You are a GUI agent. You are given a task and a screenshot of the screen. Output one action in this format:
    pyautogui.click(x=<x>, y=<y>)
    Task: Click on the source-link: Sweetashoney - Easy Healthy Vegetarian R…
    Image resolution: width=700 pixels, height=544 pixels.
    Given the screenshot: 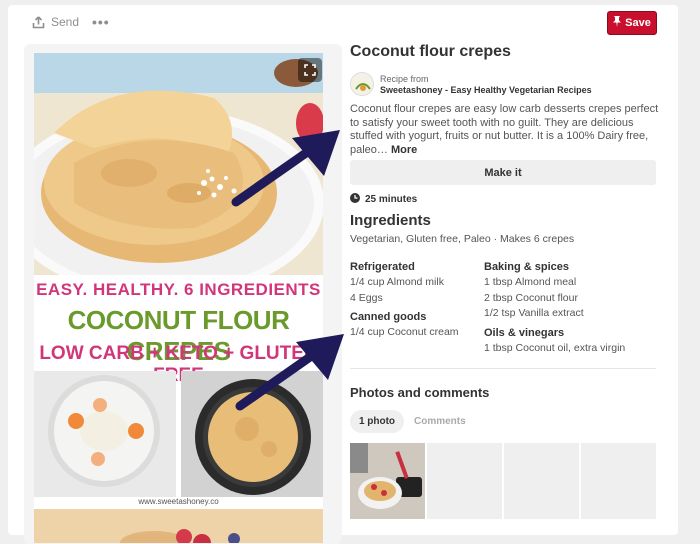 What is the action you would take?
    pyautogui.click(x=486, y=90)
    